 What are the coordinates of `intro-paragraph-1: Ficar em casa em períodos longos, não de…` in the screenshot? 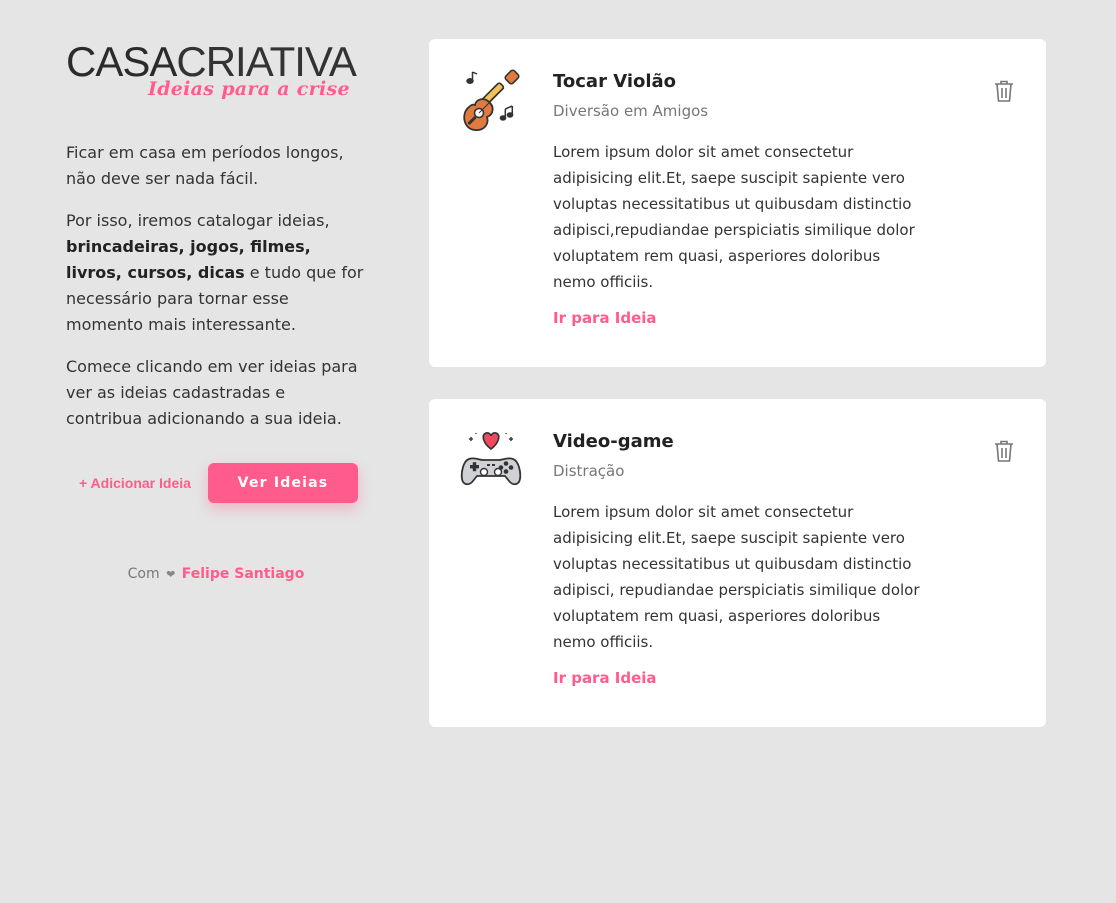 It's located at (205, 165).